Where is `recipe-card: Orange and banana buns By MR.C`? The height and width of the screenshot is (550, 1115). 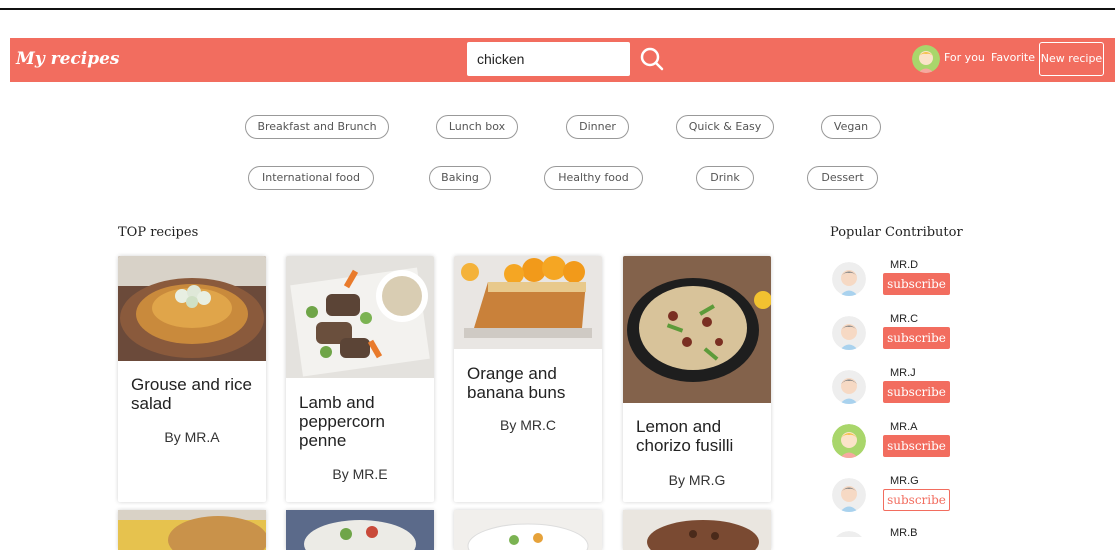
recipe-card: Orange and banana buns By MR.C is located at coordinates (528, 379).